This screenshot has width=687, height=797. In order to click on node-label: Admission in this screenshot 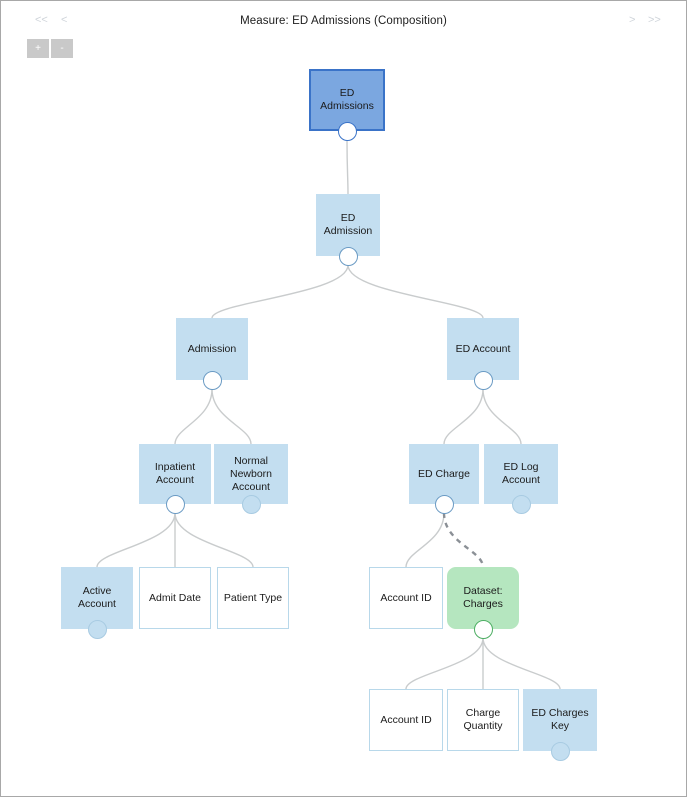, I will do `click(212, 348)`.